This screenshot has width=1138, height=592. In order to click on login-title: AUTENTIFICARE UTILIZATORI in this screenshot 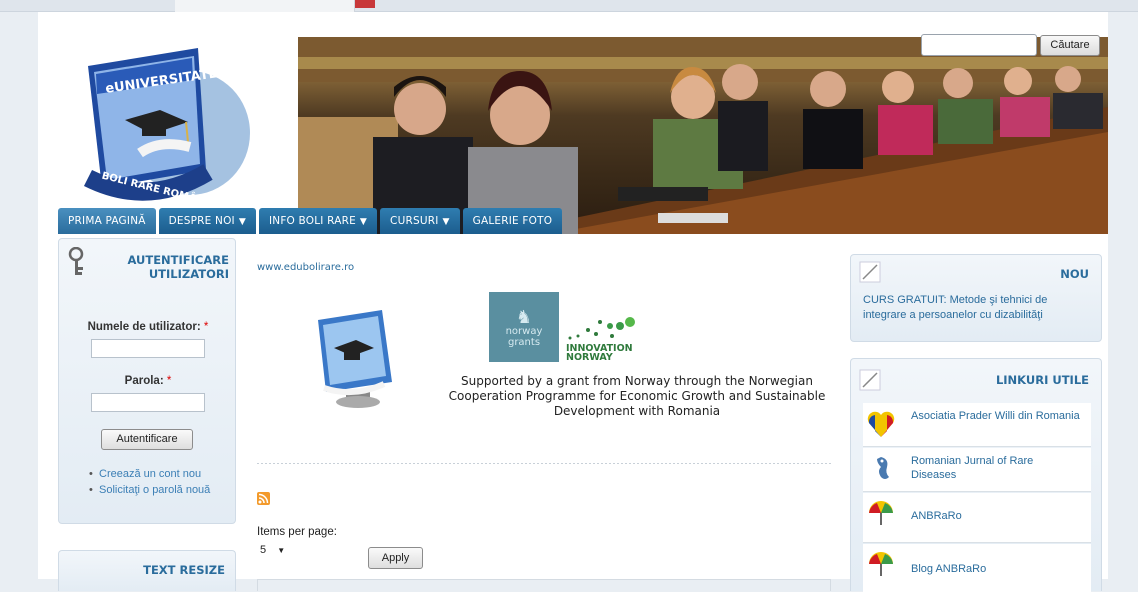, I will do `click(178, 267)`.